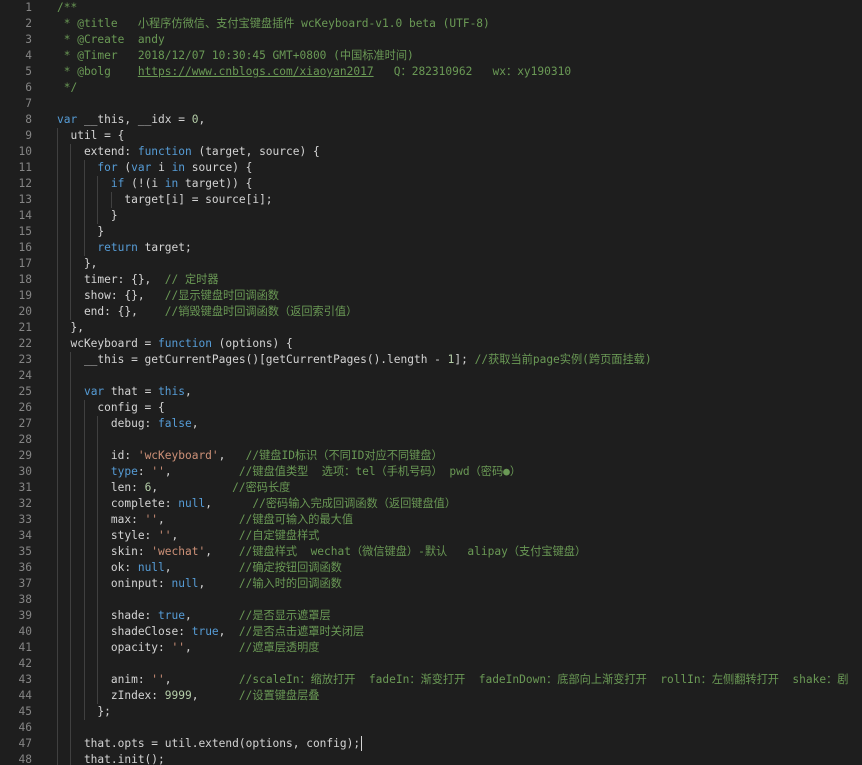  I want to click on line-number: 31, so click(25, 487).